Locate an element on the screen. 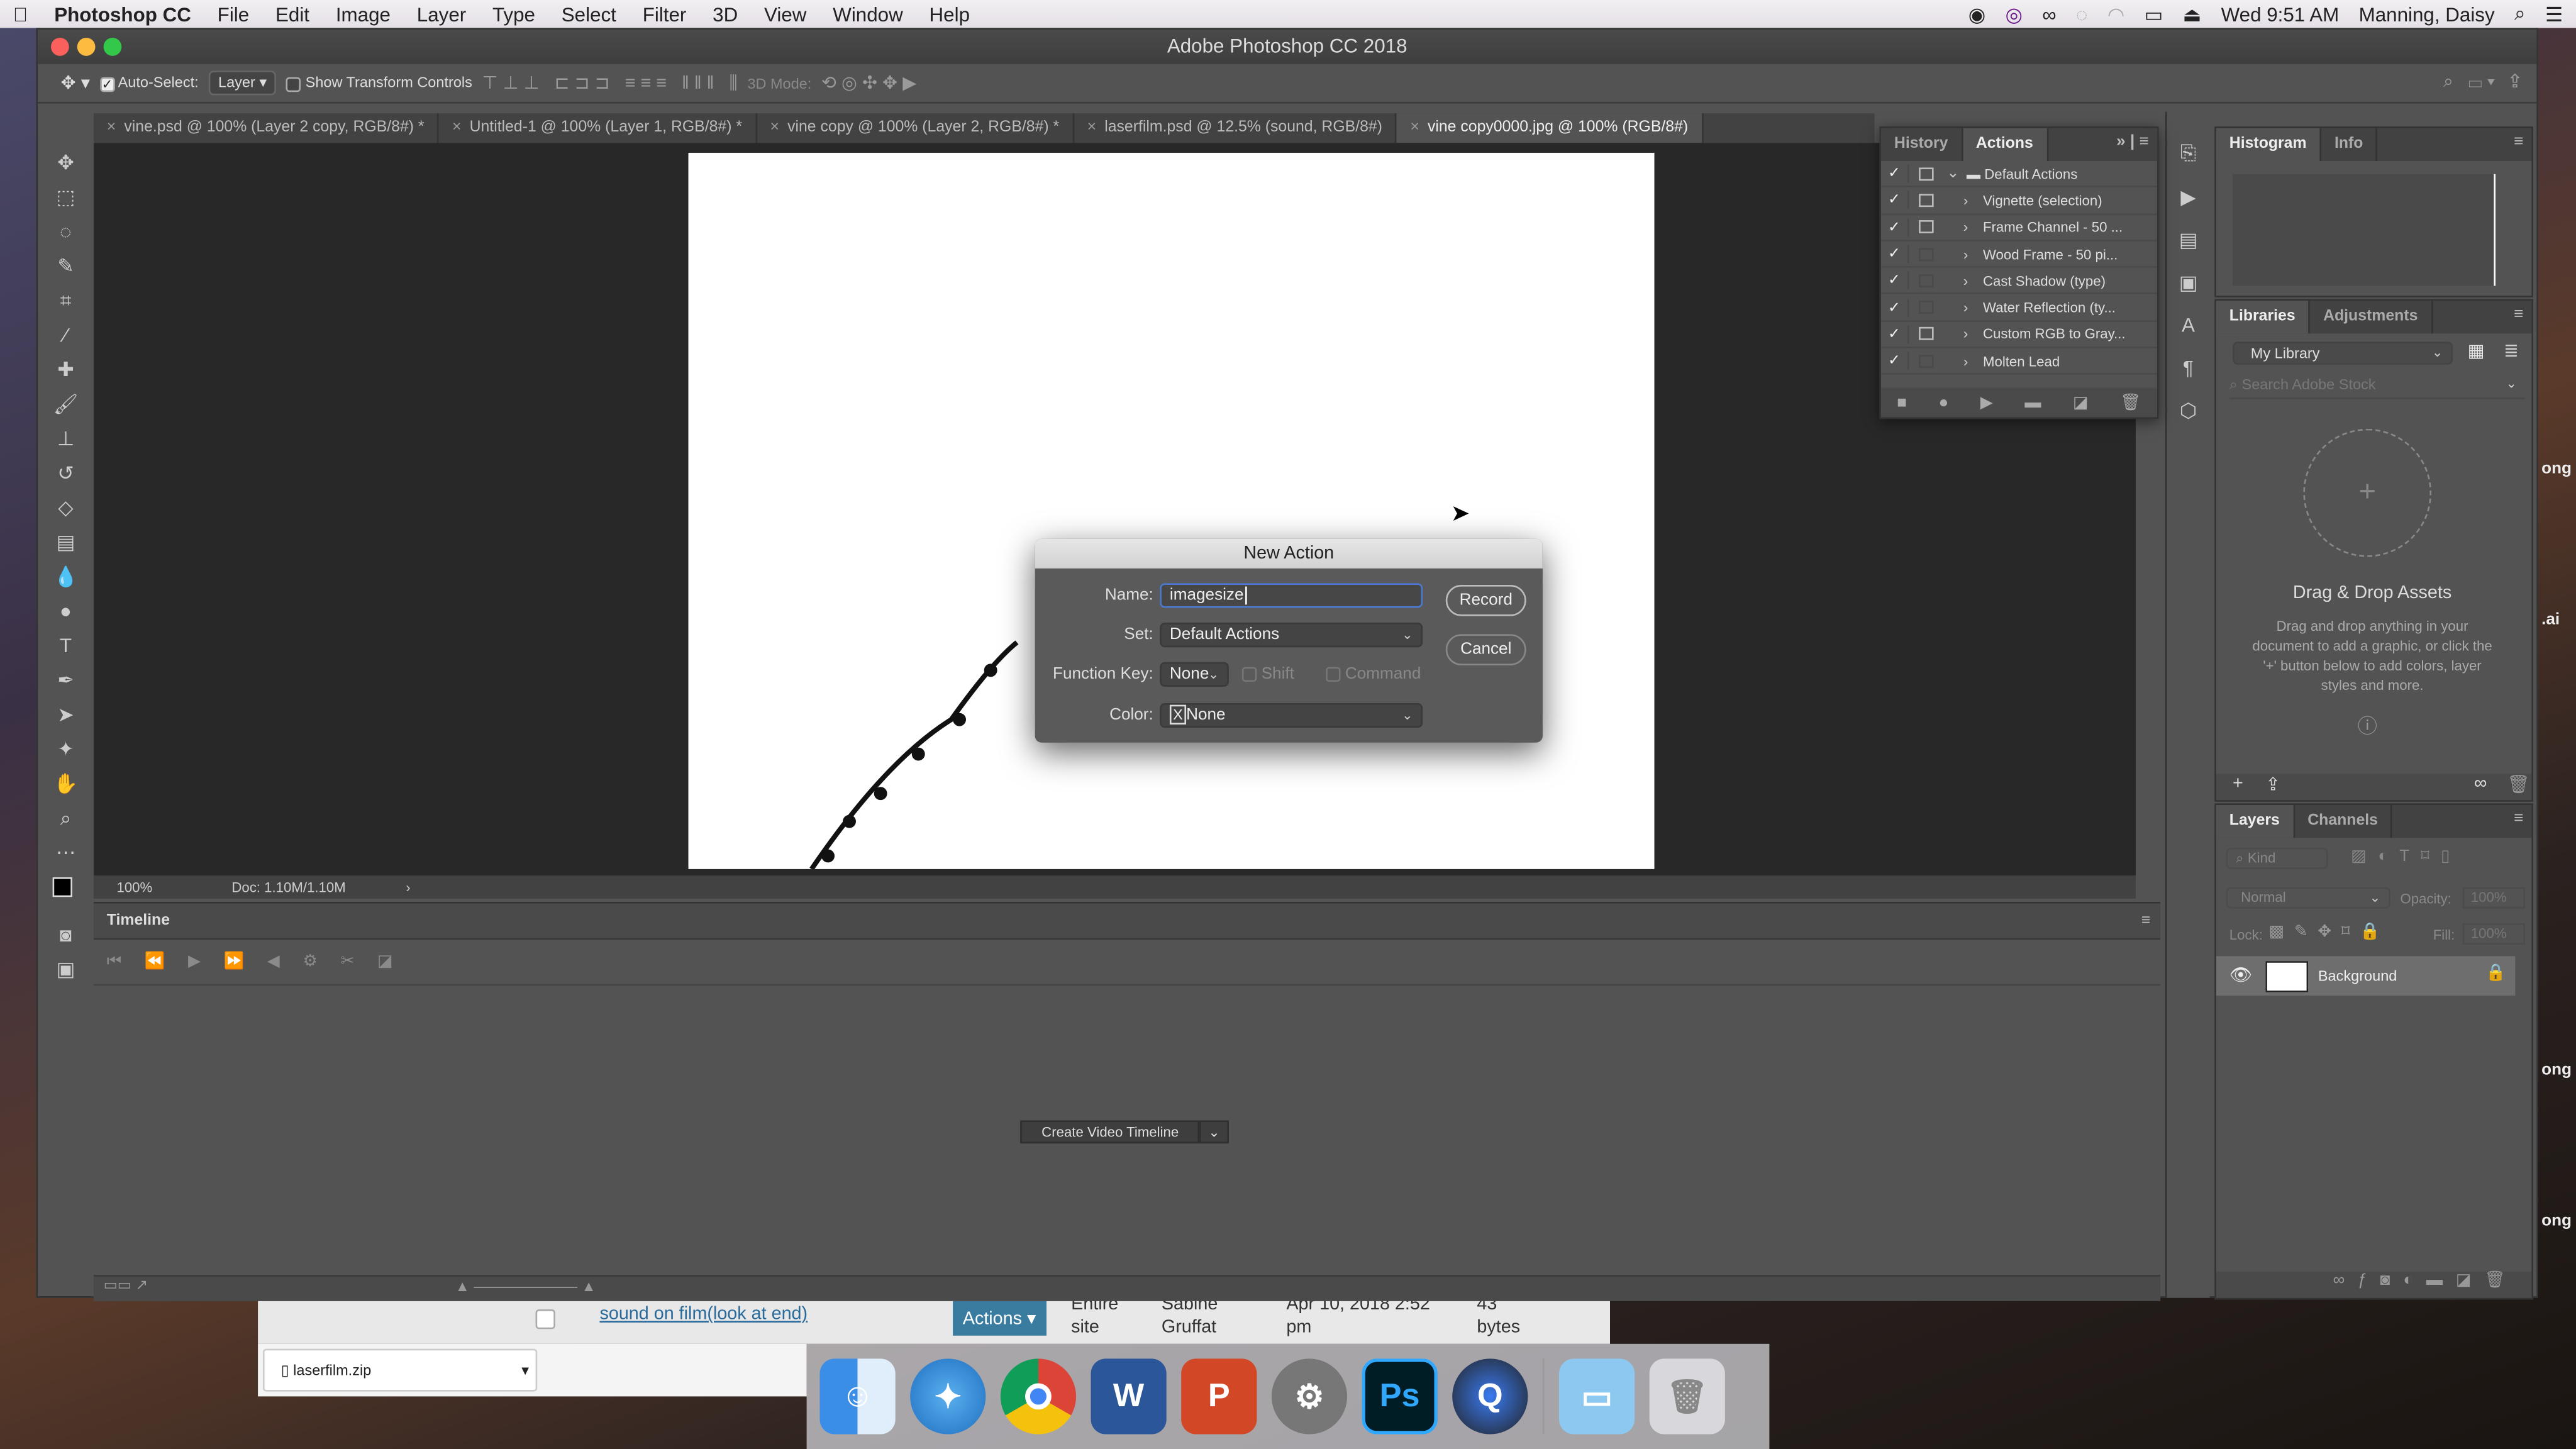  menu-filter: Filter is located at coordinates (664, 14).